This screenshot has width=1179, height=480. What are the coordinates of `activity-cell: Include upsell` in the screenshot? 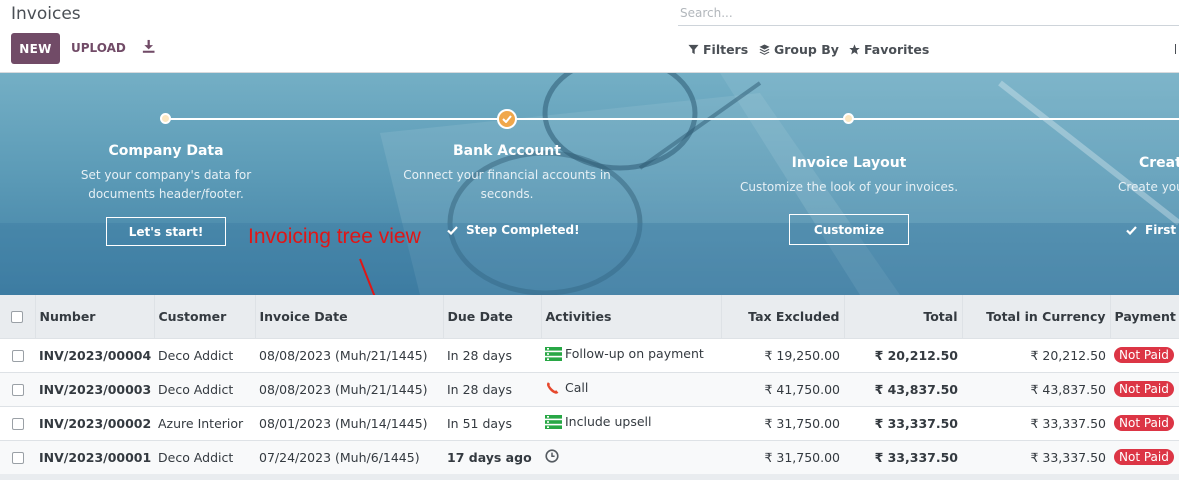 It's located at (631, 422).